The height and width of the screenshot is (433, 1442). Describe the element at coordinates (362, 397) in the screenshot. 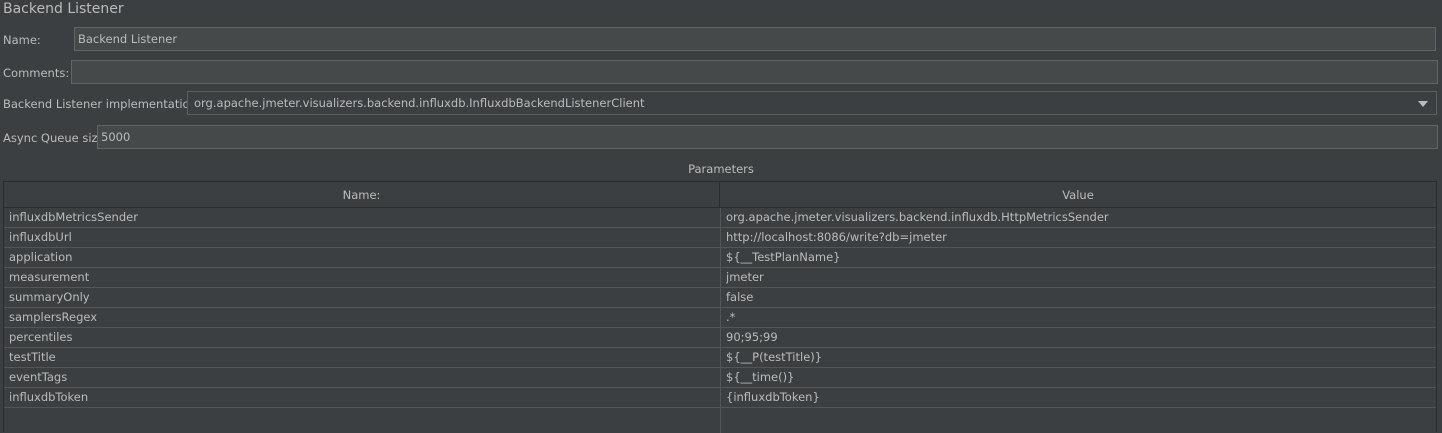

I see `param-name-cell: influxdbToken` at that location.